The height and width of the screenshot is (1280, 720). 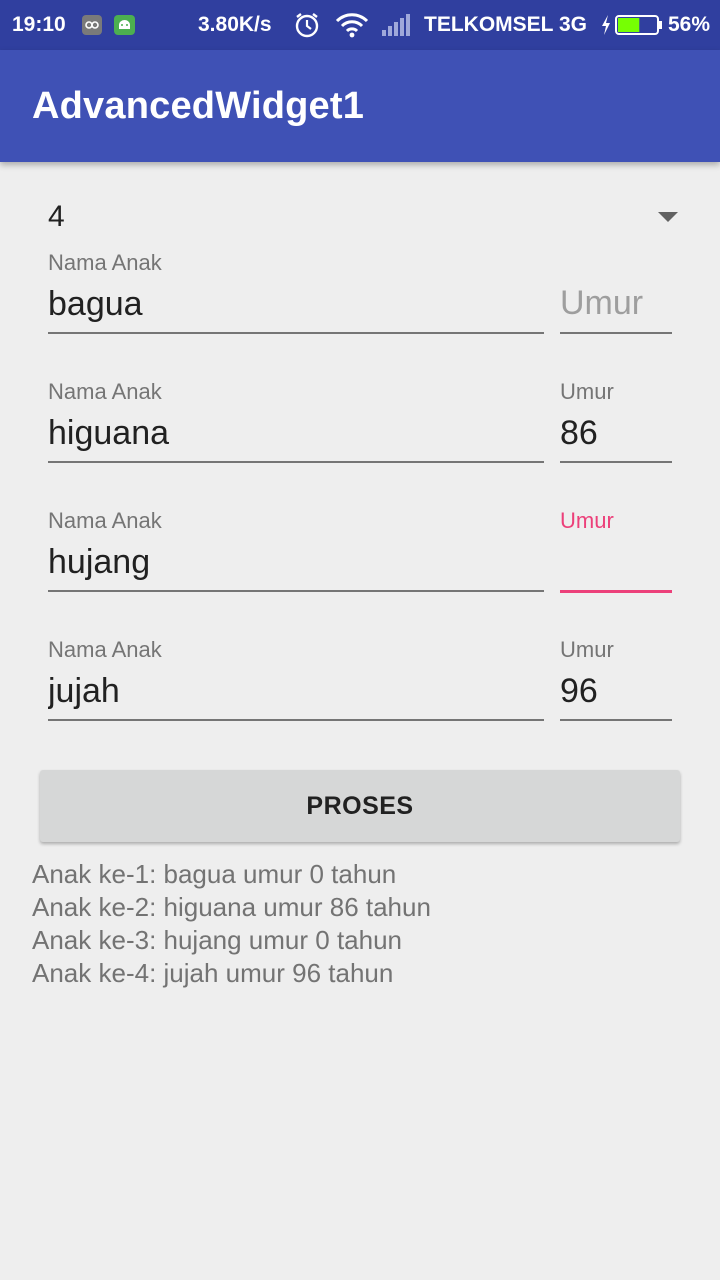 I want to click on count-spinner: 4, so click(x=362, y=220).